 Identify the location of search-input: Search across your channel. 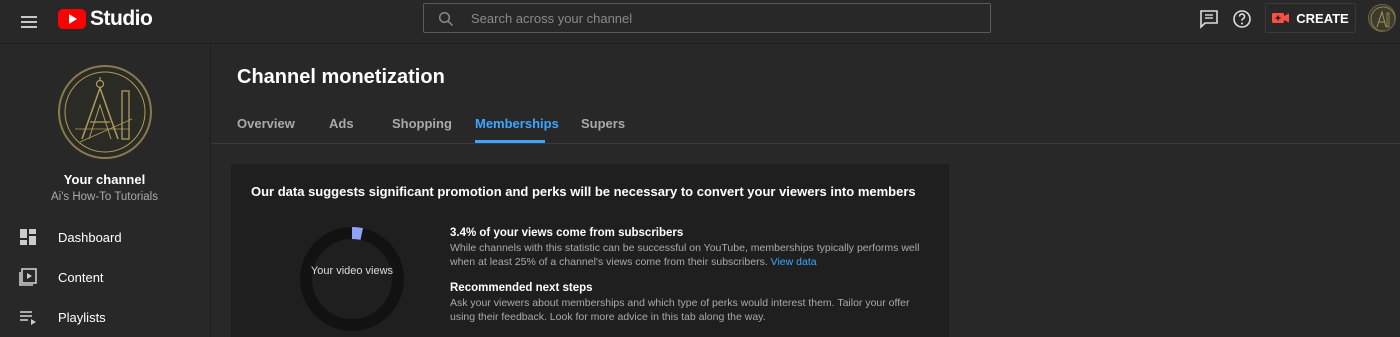
(707, 18).